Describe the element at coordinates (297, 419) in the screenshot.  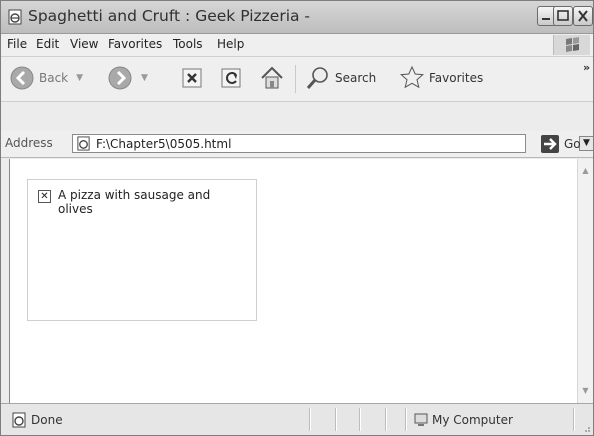
I see `status-bar: Done My Computer` at that location.